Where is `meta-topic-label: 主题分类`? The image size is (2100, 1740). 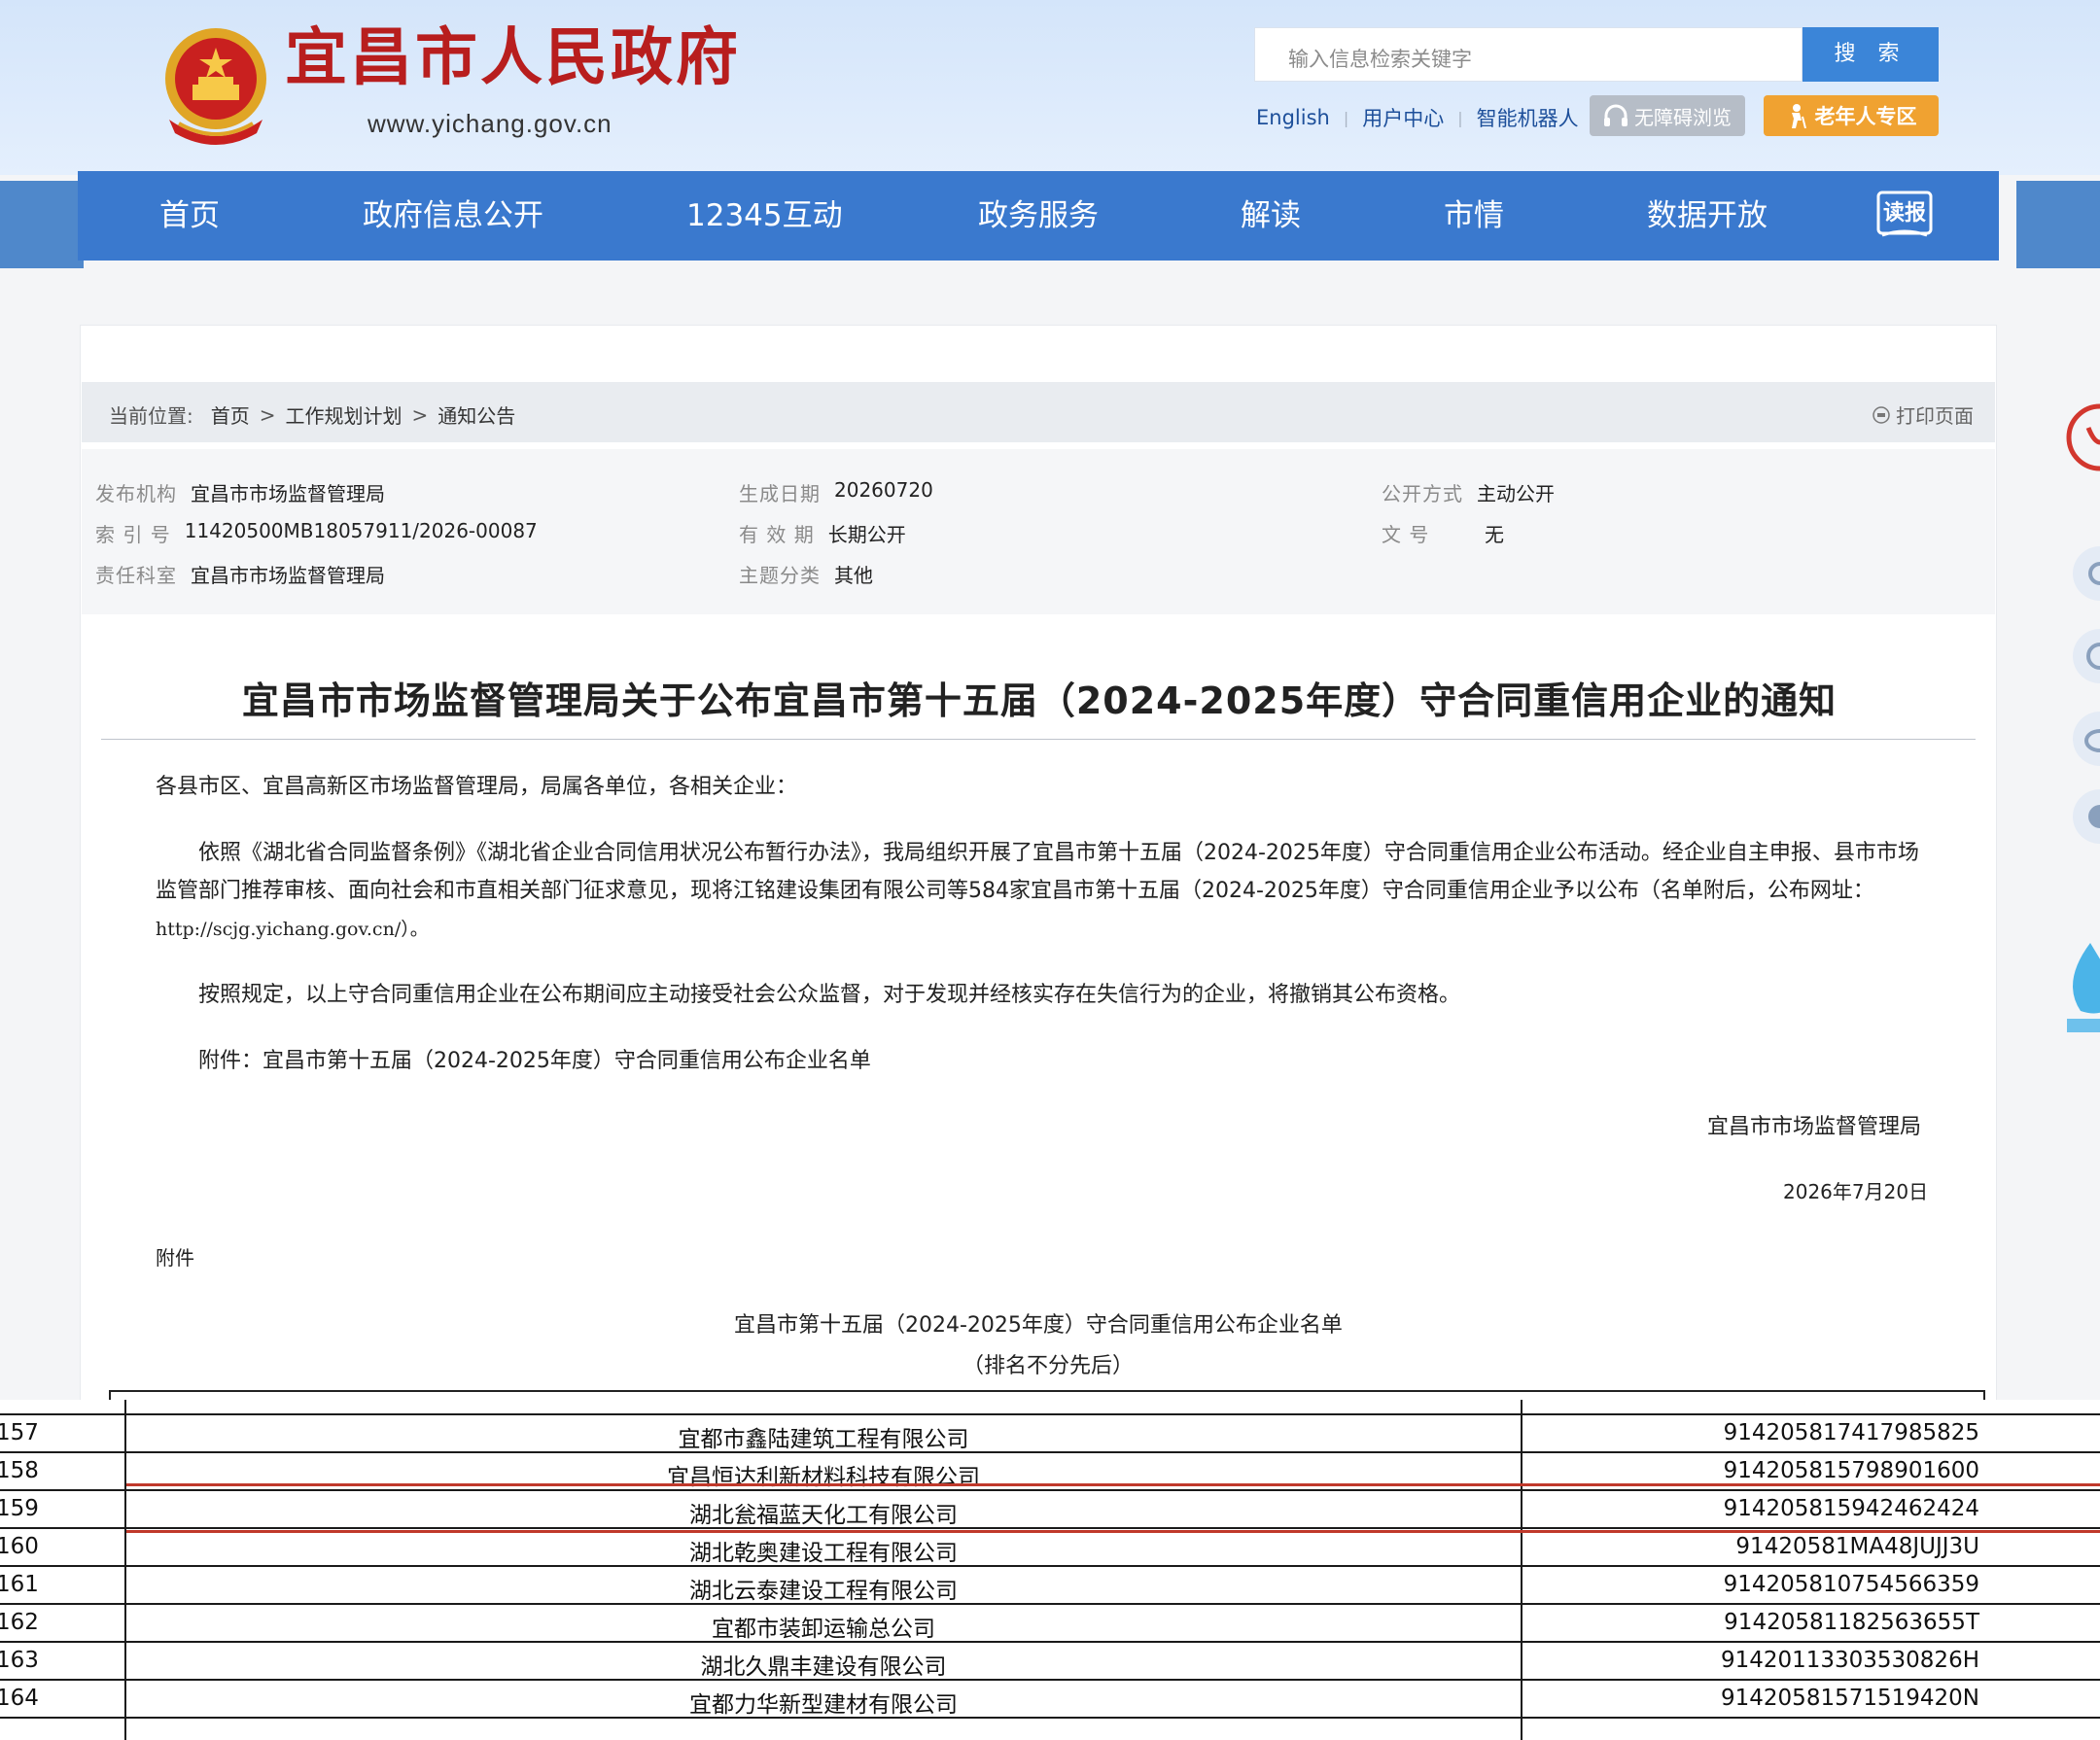 meta-topic-label: 主题分类 is located at coordinates (780, 575).